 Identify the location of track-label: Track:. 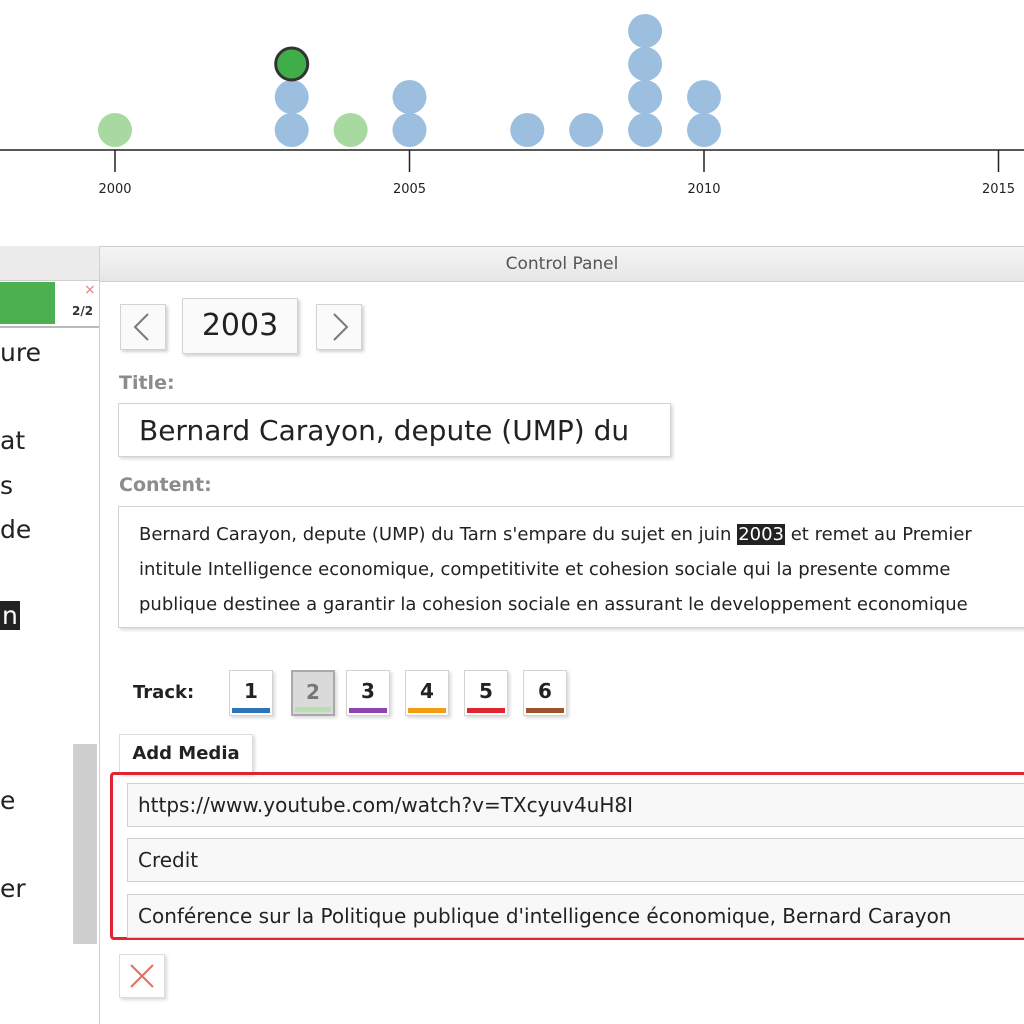
(164, 692).